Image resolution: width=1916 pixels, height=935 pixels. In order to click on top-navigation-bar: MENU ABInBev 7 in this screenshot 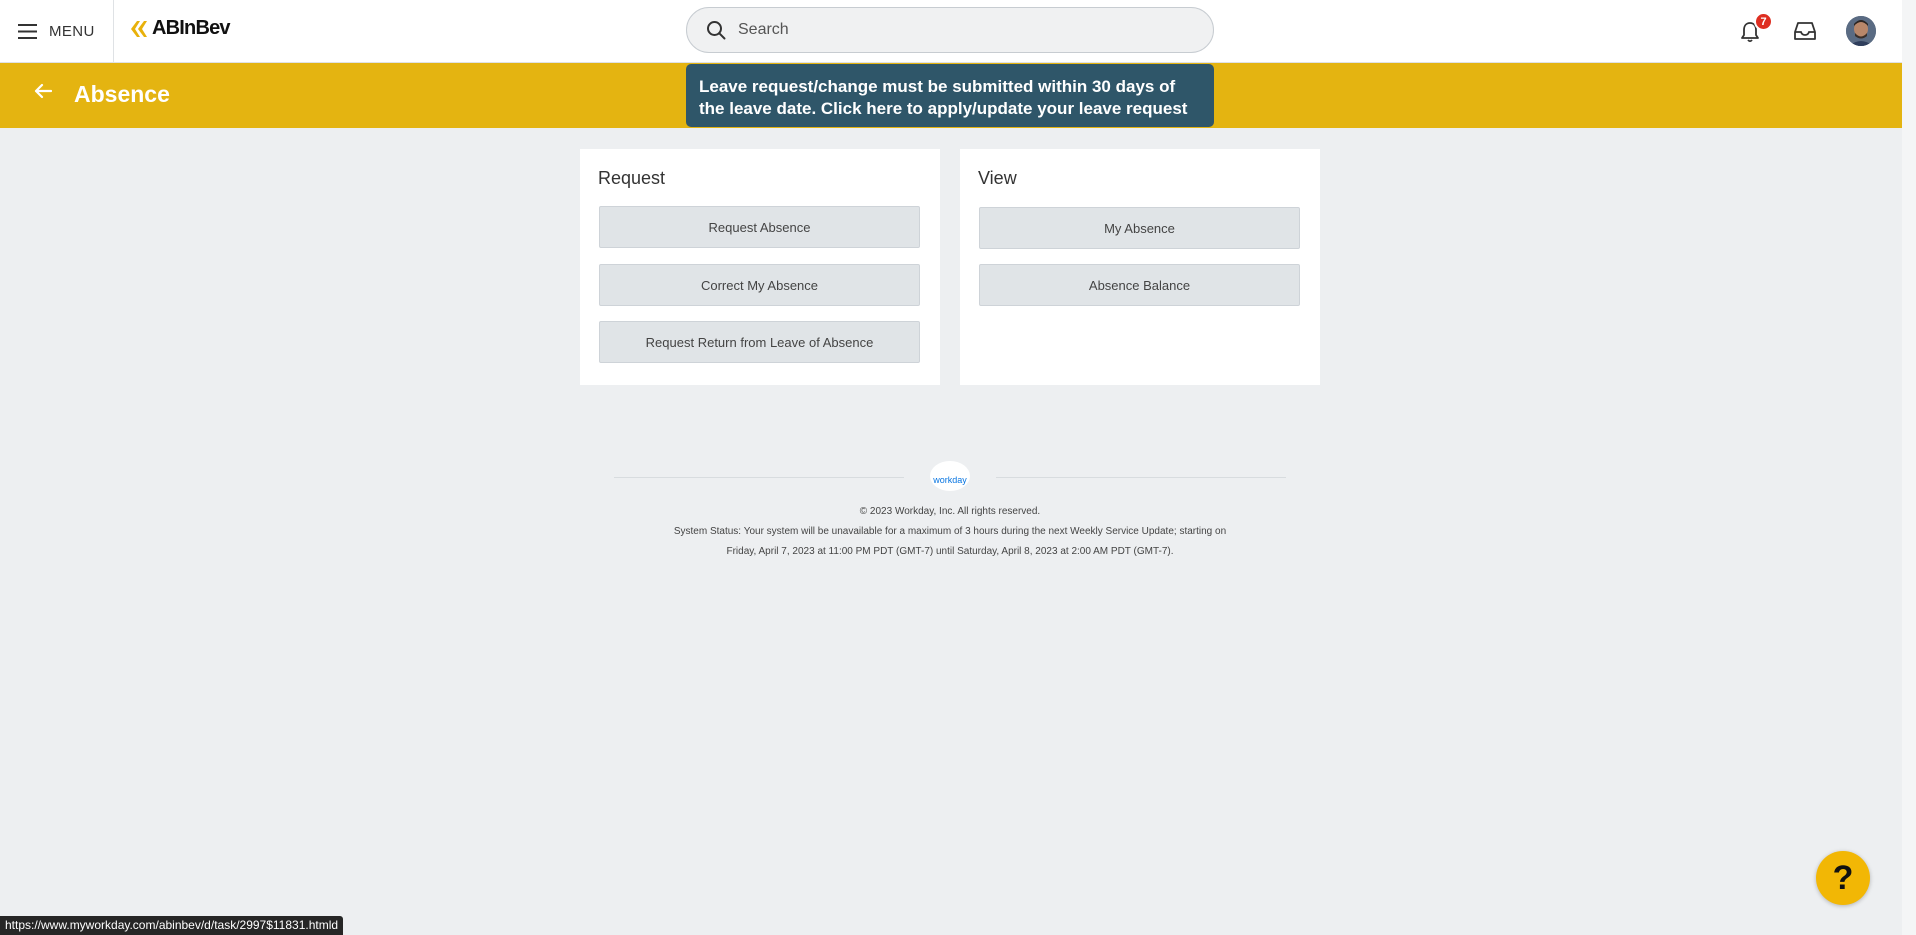, I will do `click(951, 31)`.